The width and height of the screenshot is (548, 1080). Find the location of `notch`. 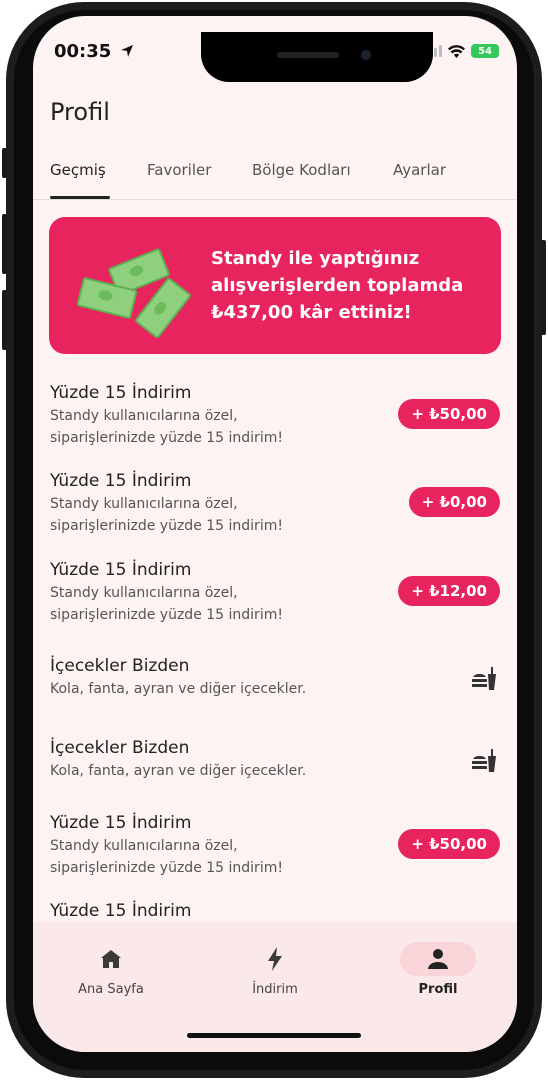

notch is located at coordinates (317, 57).